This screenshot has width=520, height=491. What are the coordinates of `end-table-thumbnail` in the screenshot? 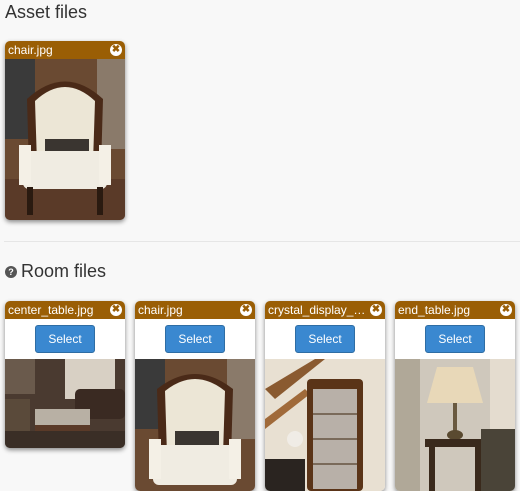 It's located at (455, 425).